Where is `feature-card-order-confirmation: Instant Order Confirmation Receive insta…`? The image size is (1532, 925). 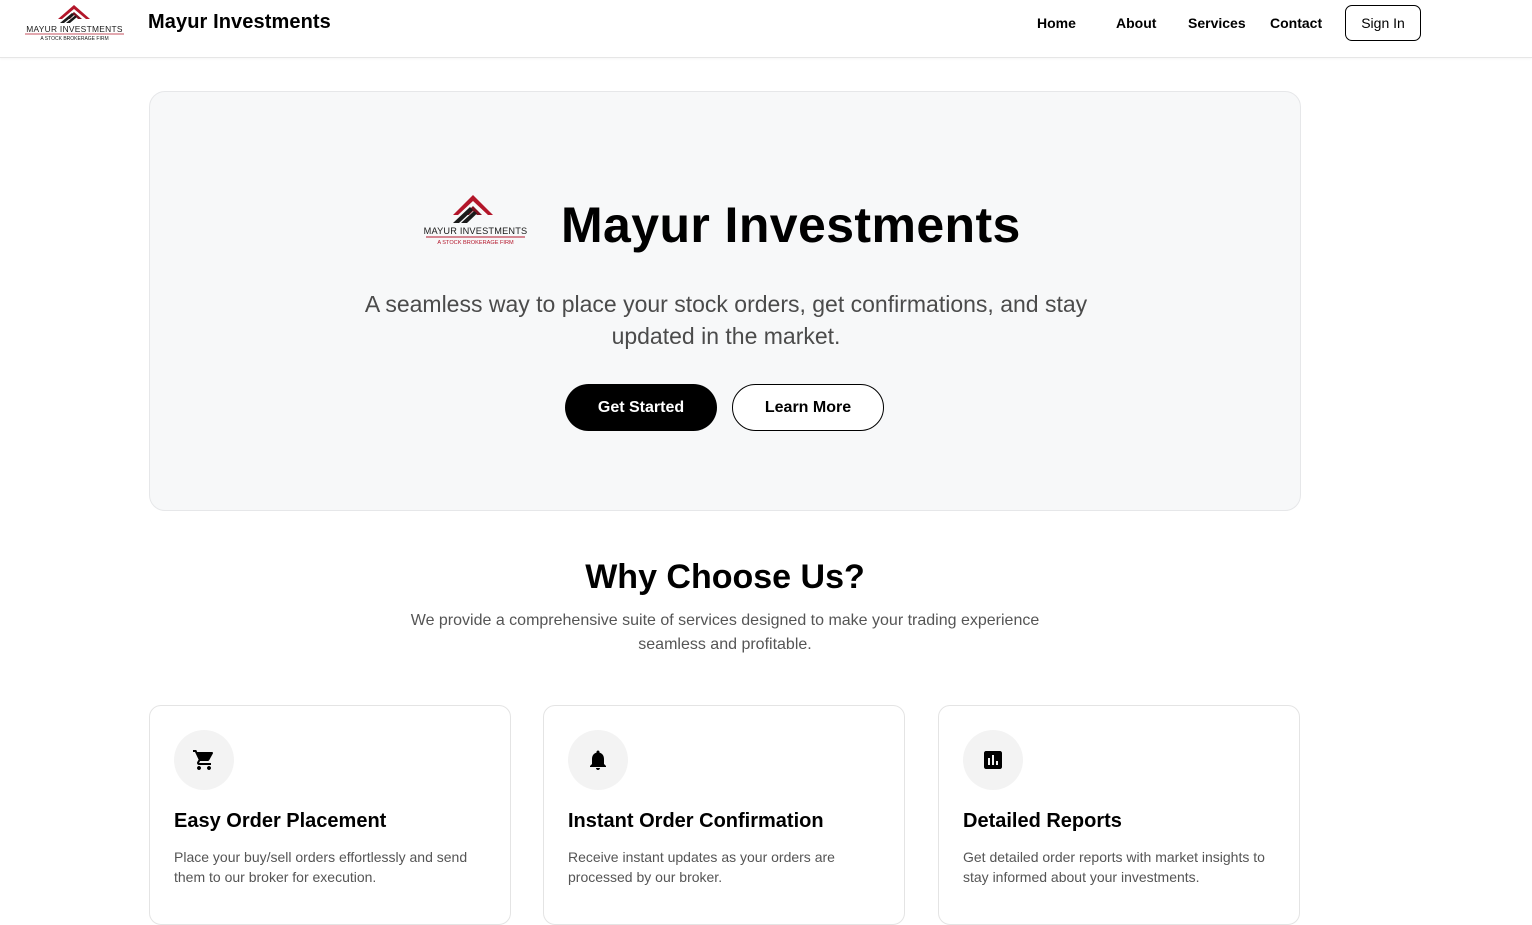 feature-card-order-confirmation: Instant Order Confirmation Receive insta… is located at coordinates (724, 815).